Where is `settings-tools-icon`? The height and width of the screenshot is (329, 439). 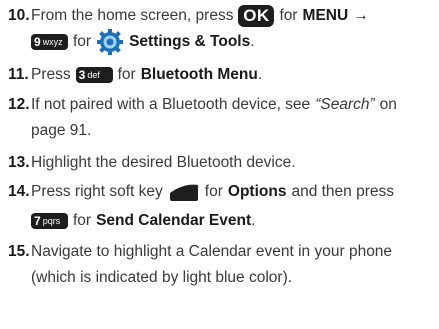
settings-tools-icon is located at coordinates (110, 42).